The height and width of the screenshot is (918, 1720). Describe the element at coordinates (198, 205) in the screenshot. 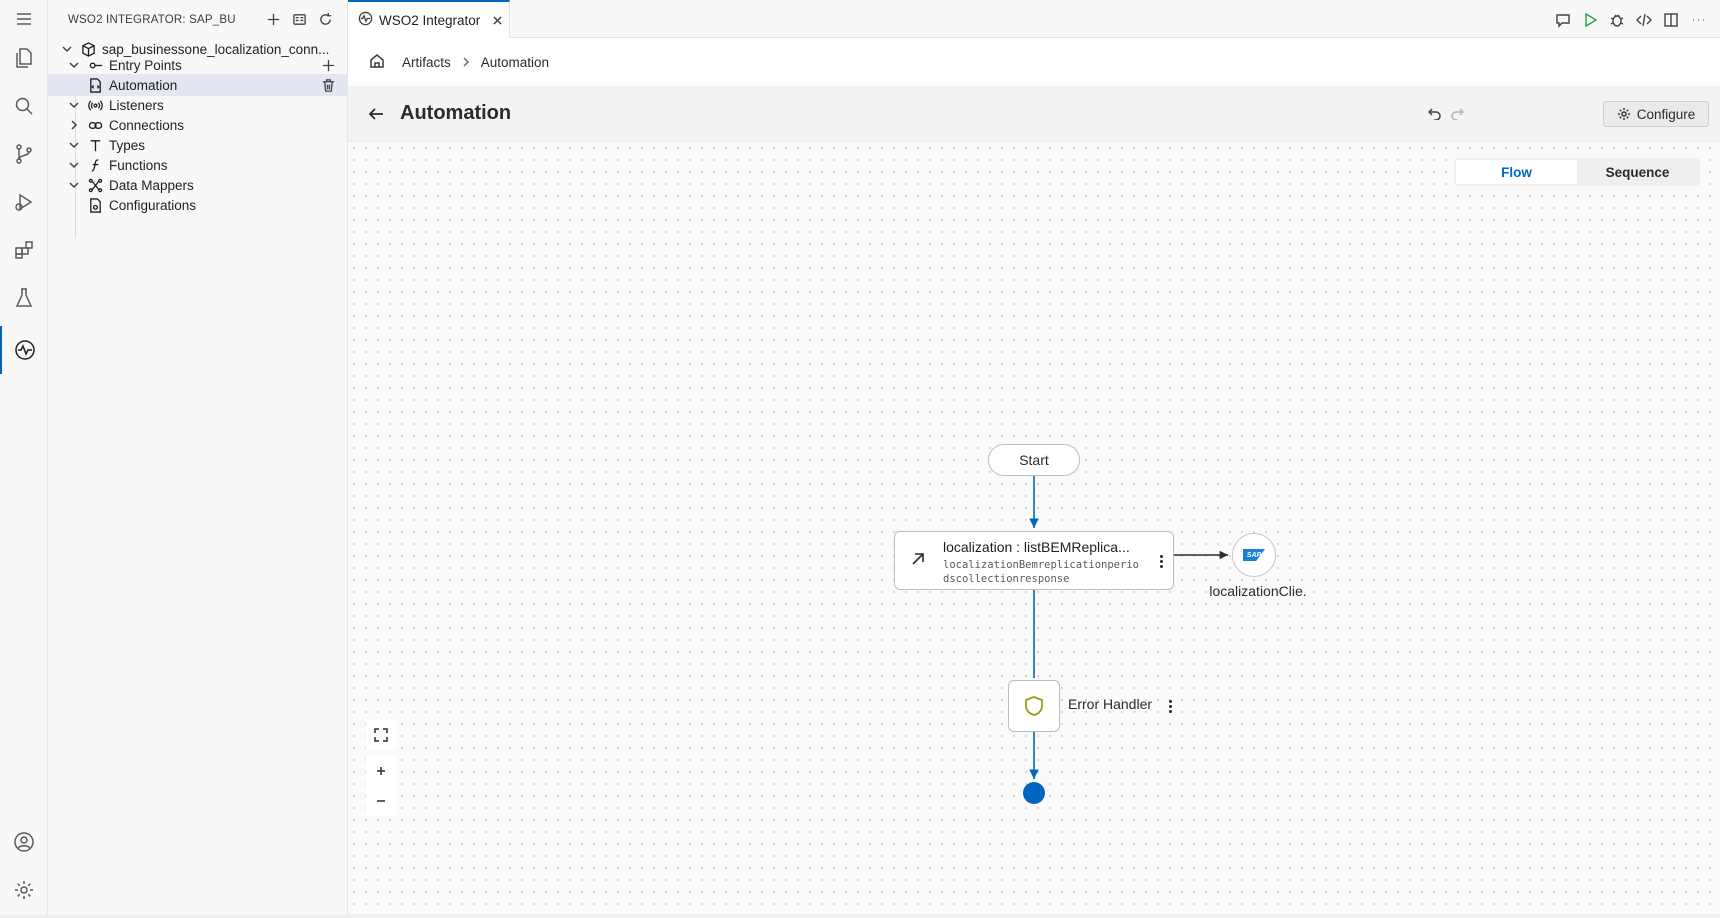

I see `sidebar-item-configurations: Configurations` at that location.